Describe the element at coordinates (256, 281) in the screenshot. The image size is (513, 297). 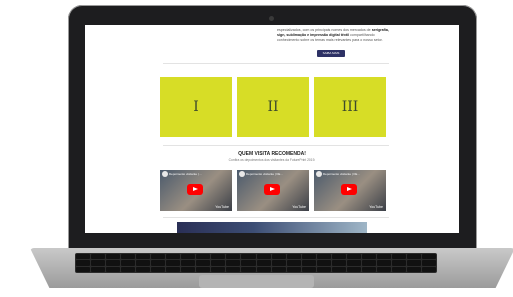
I see `trackpad` at that location.